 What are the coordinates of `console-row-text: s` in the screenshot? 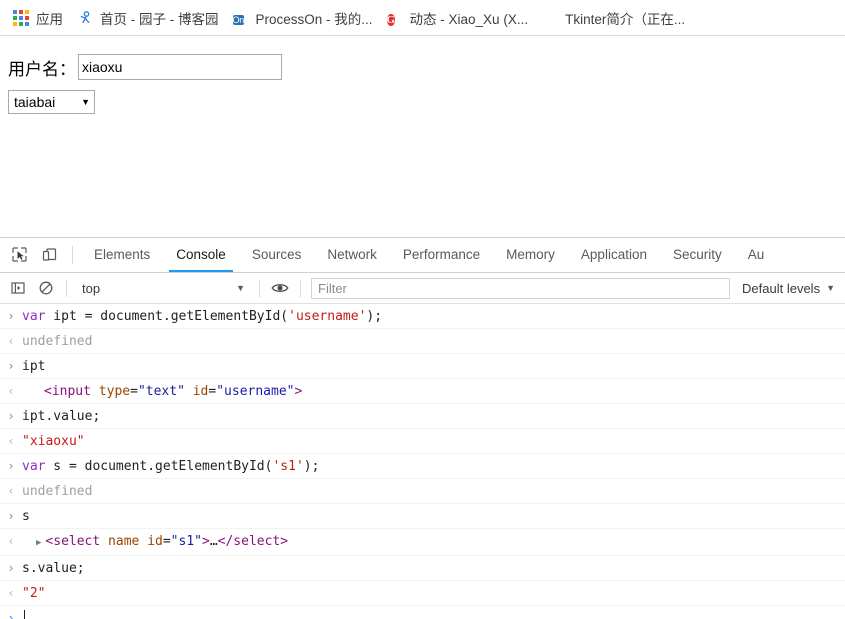 It's located at (26, 517).